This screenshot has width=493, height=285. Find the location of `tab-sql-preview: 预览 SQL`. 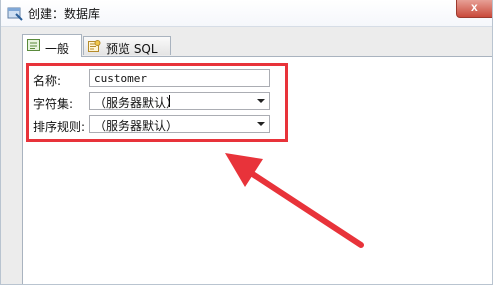

tab-sql-preview: 预览 SQL is located at coordinates (127, 46).